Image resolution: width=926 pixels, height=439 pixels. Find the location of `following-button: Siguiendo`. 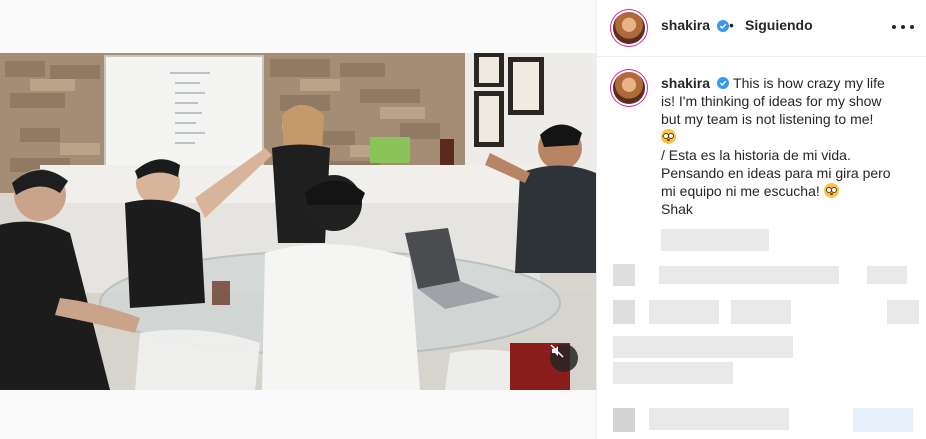

following-button: Siguiendo is located at coordinates (779, 25).